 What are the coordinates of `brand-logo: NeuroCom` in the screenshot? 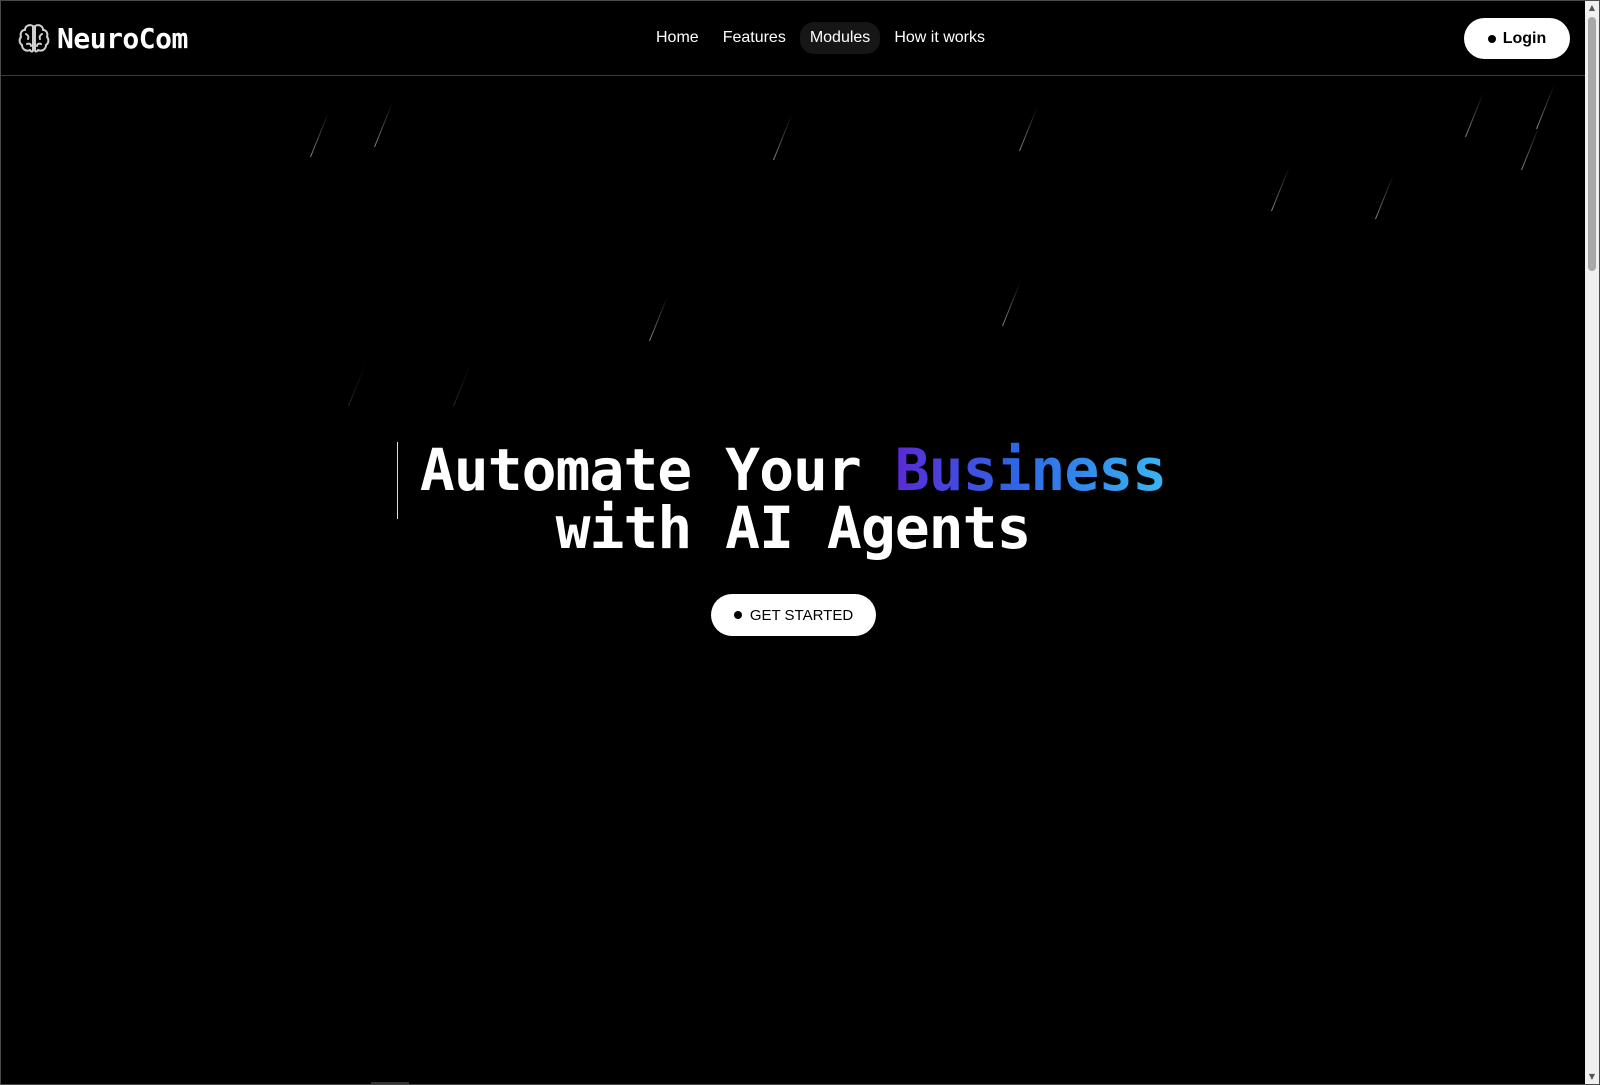 It's located at (102, 38).